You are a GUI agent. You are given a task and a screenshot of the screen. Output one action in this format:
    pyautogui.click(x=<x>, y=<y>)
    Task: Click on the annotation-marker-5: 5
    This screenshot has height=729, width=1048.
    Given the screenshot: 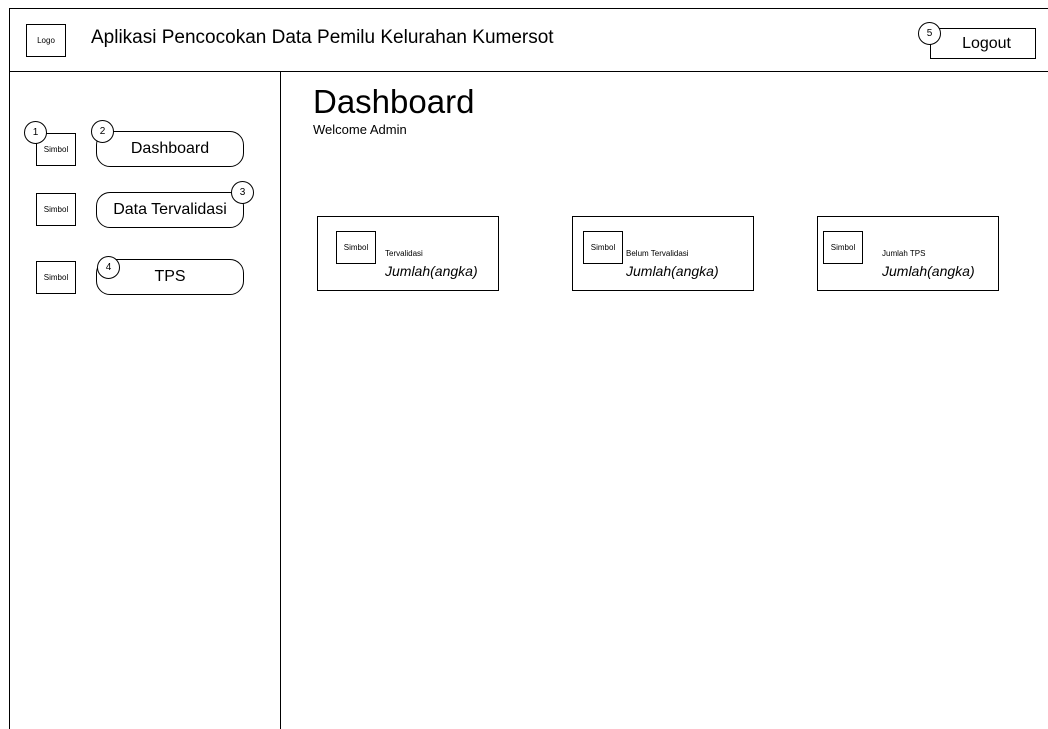 What is the action you would take?
    pyautogui.click(x=929, y=33)
    